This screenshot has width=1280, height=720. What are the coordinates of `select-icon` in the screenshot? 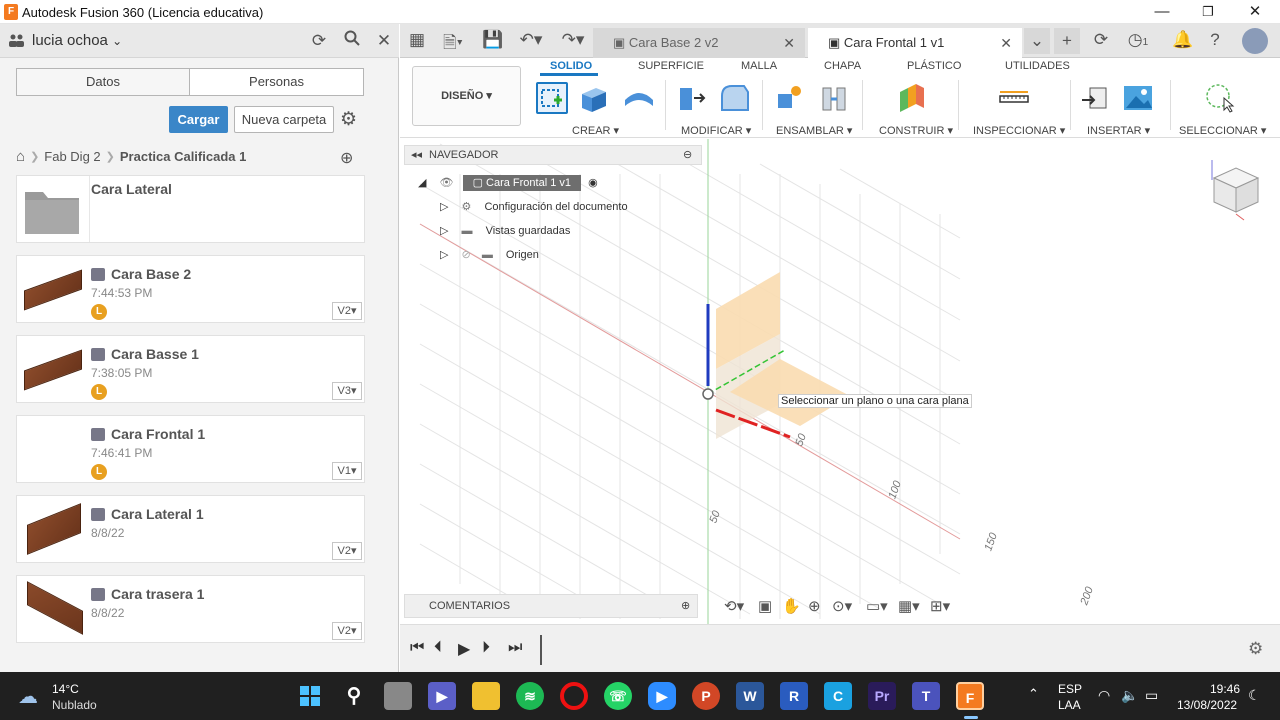 It's located at (1220, 98).